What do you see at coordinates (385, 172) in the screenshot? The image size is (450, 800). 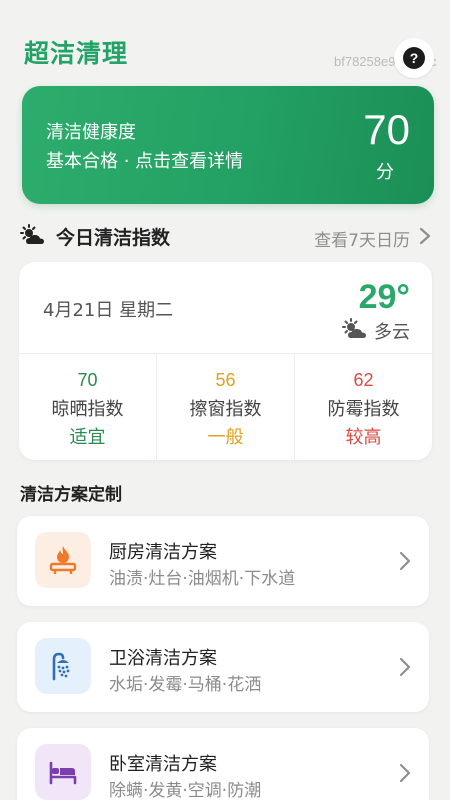 I see `health-score-unit: 分` at bounding box center [385, 172].